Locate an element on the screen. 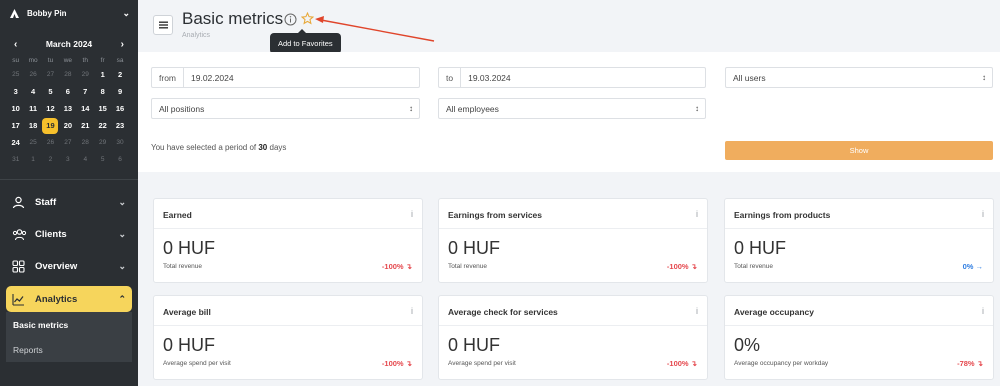 The height and width of the screenshot is (386, 1000). user-switcher: Bobby Pin ⌄ is located at coordinates (69, 13).